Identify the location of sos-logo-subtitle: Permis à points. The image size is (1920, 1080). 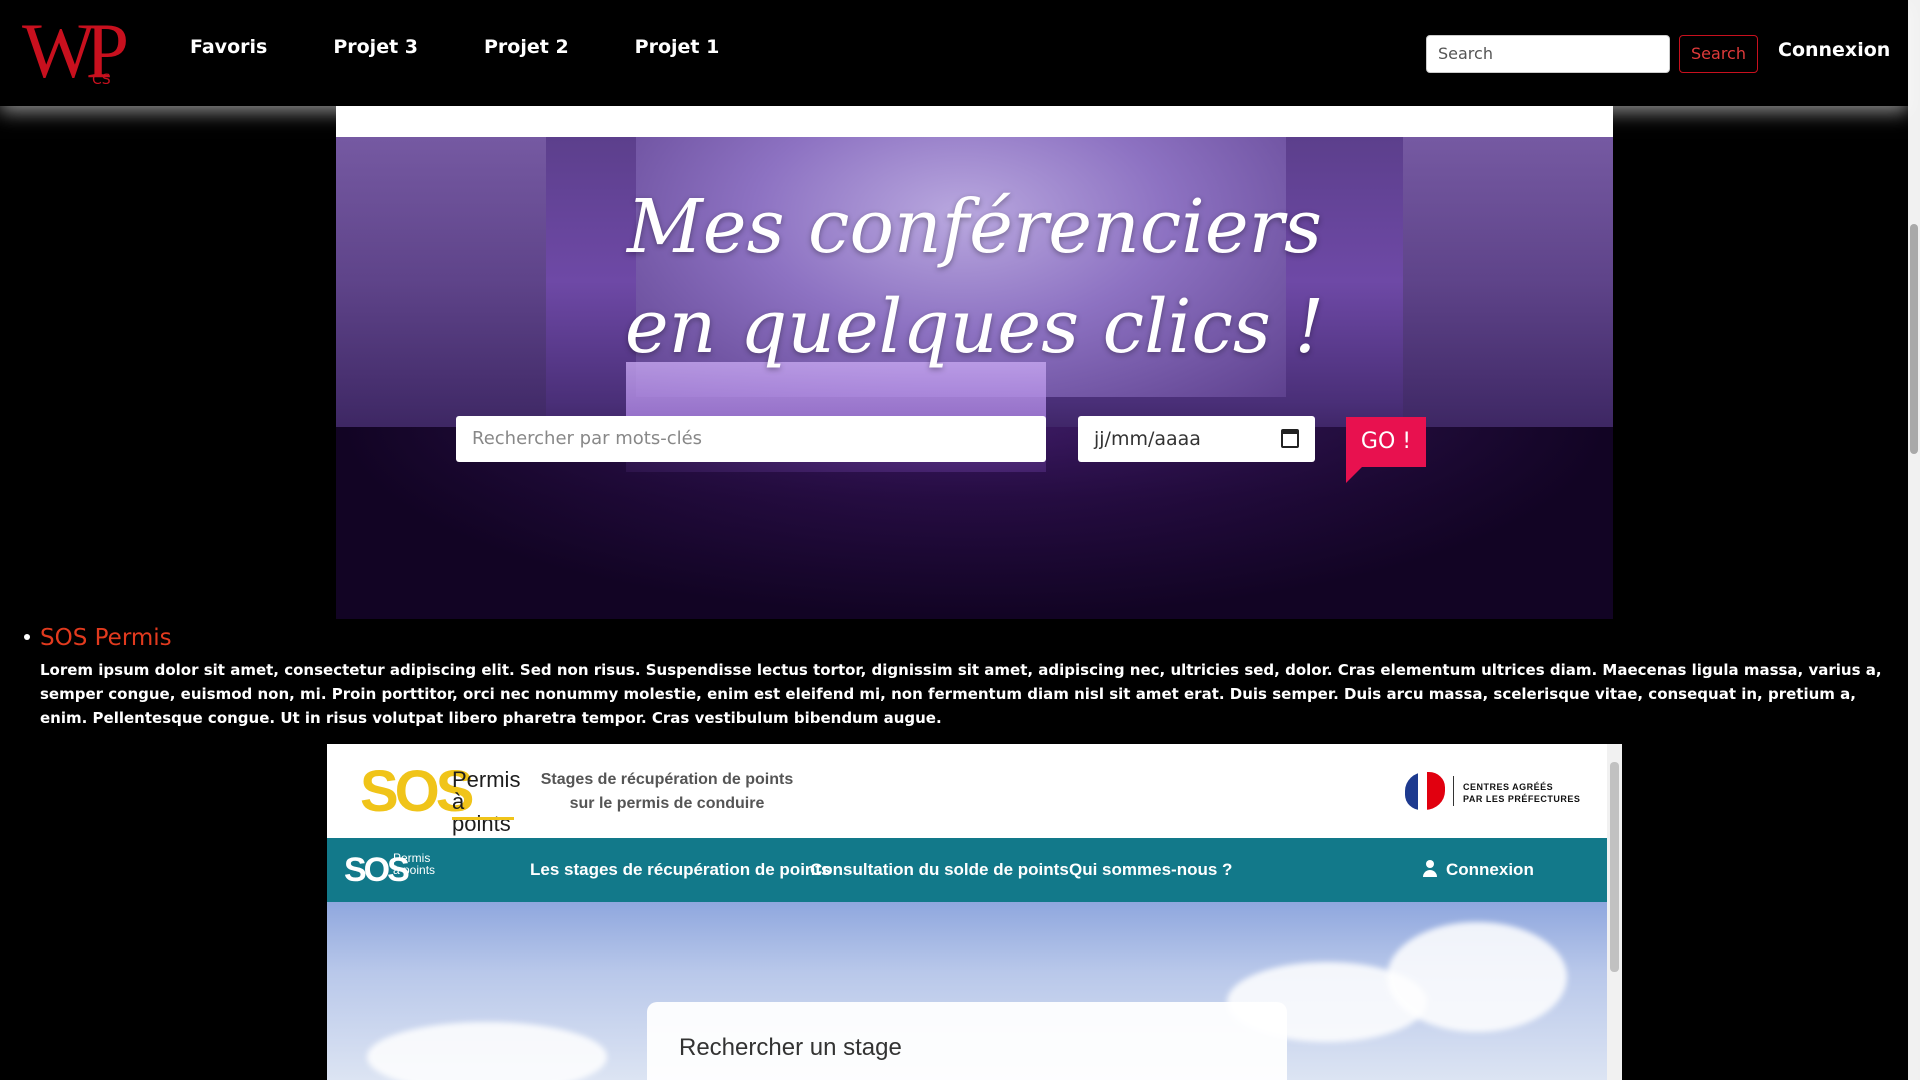
(486, 802).